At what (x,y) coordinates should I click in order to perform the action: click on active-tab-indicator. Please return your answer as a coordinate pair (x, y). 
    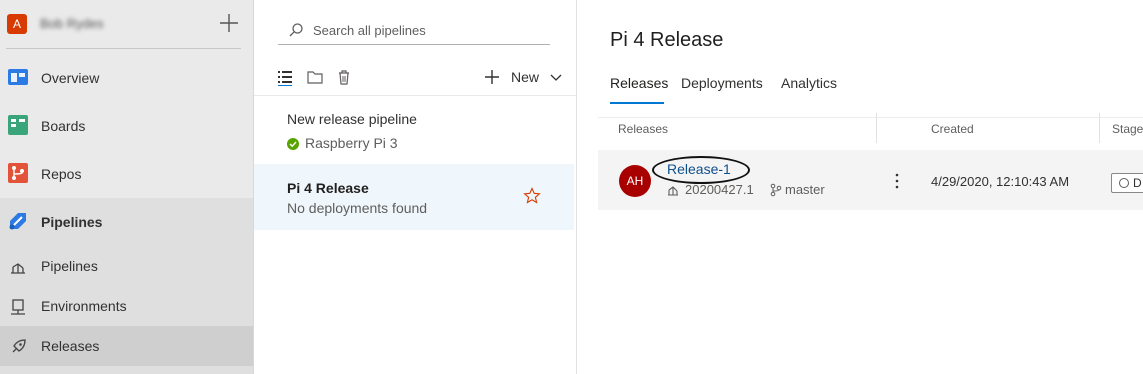
    Looking at the image, I should click on (637, 103).